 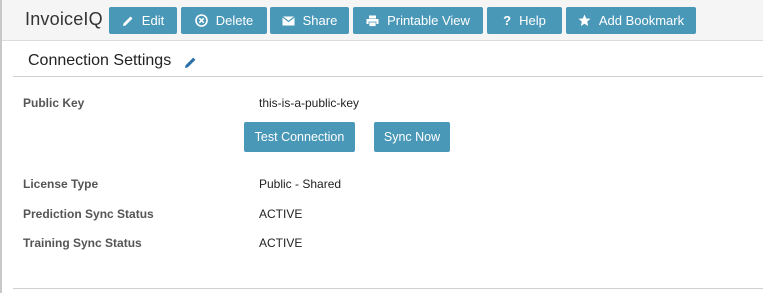 What do you see at coordinates (100, 60) in the screenshot?
I see `section-title: Connection Settings` at bounding box center [100, 60].